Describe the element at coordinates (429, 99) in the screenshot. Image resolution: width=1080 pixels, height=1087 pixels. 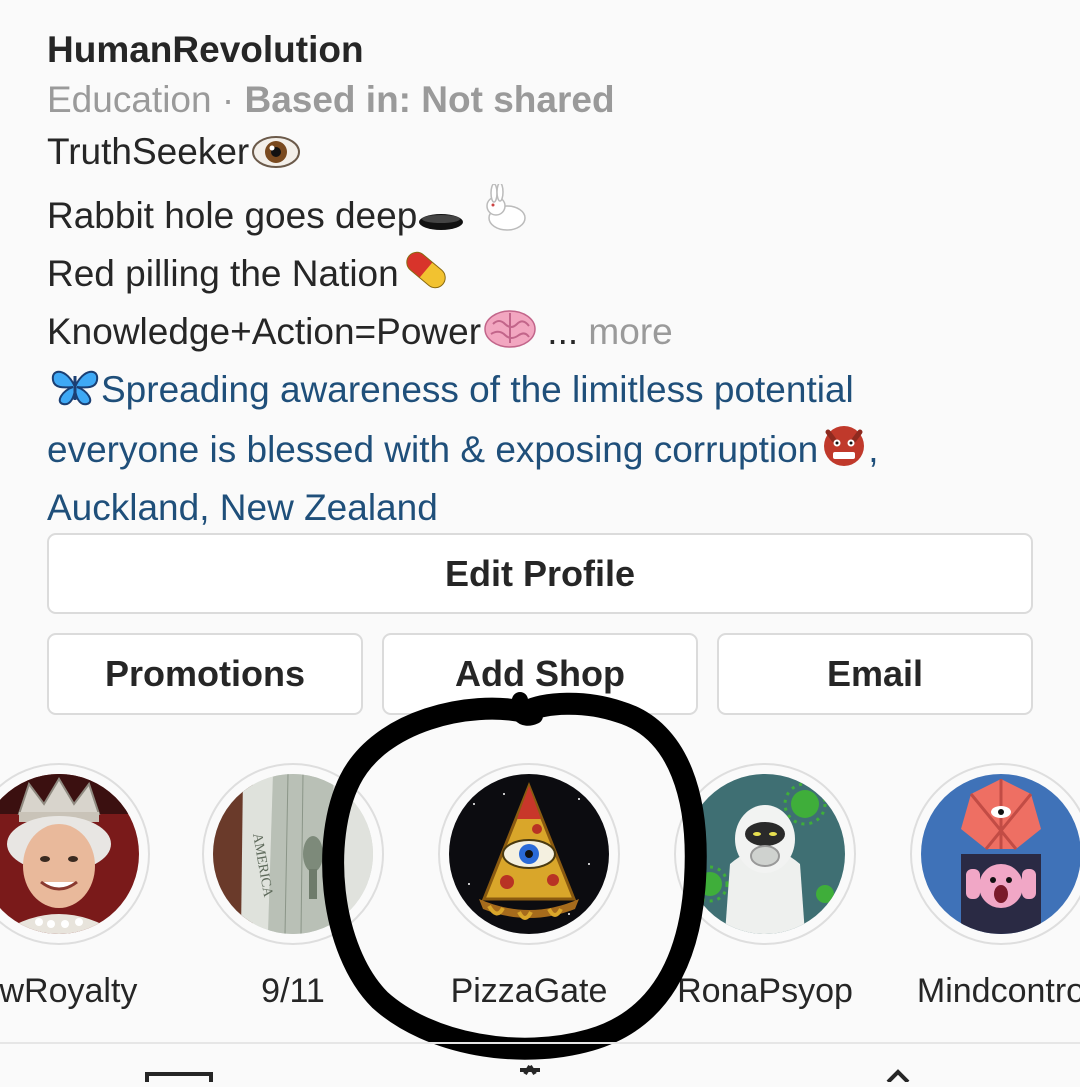
I see `profile-based-in: Based in: Not shared` at that location.